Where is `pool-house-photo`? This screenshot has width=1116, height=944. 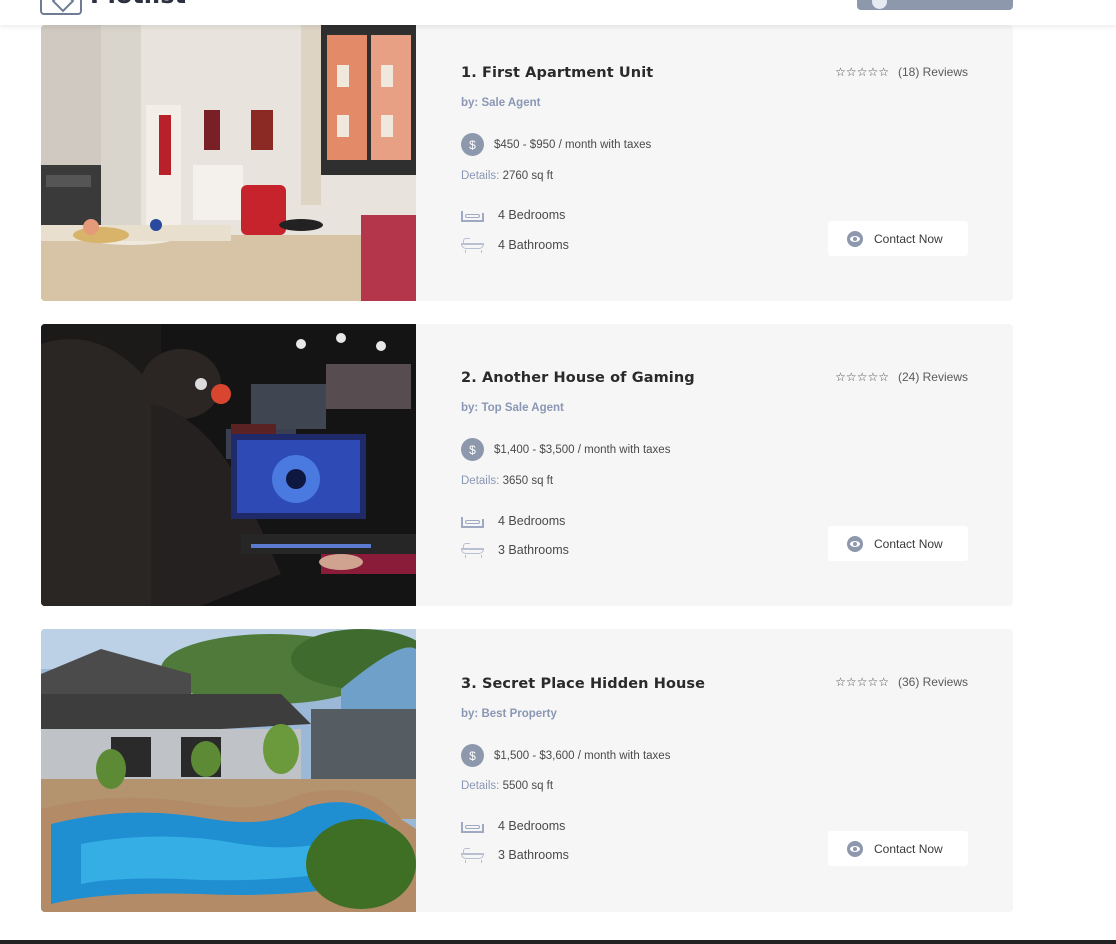 pool-house-photo is located at coordinates (228, 770).